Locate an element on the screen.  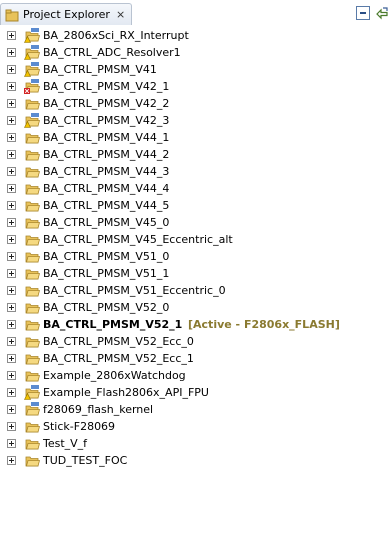
tree-item-project: BA_CTRL_PMSM_V51_1 is located at coordinates (195, 273).